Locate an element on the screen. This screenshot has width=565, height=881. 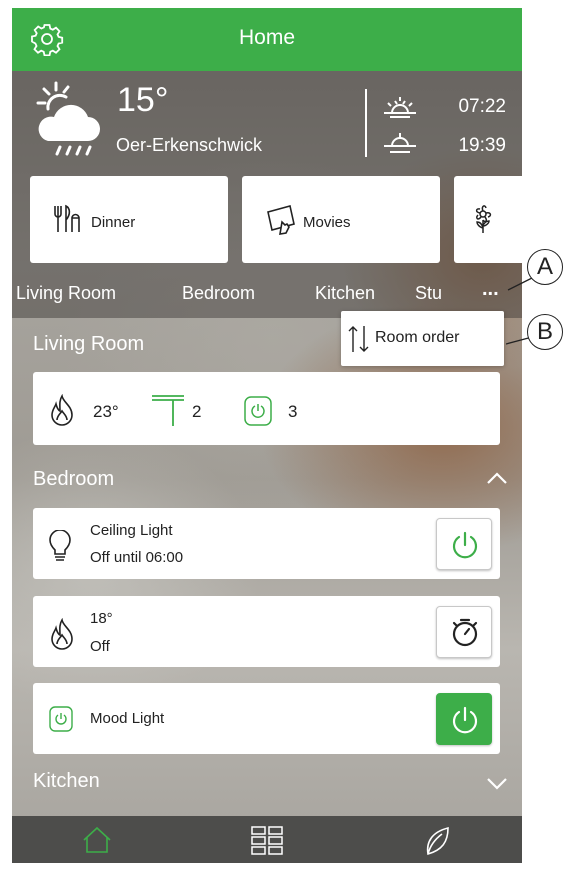
device-status: Off is located at coordinates (100, 646).